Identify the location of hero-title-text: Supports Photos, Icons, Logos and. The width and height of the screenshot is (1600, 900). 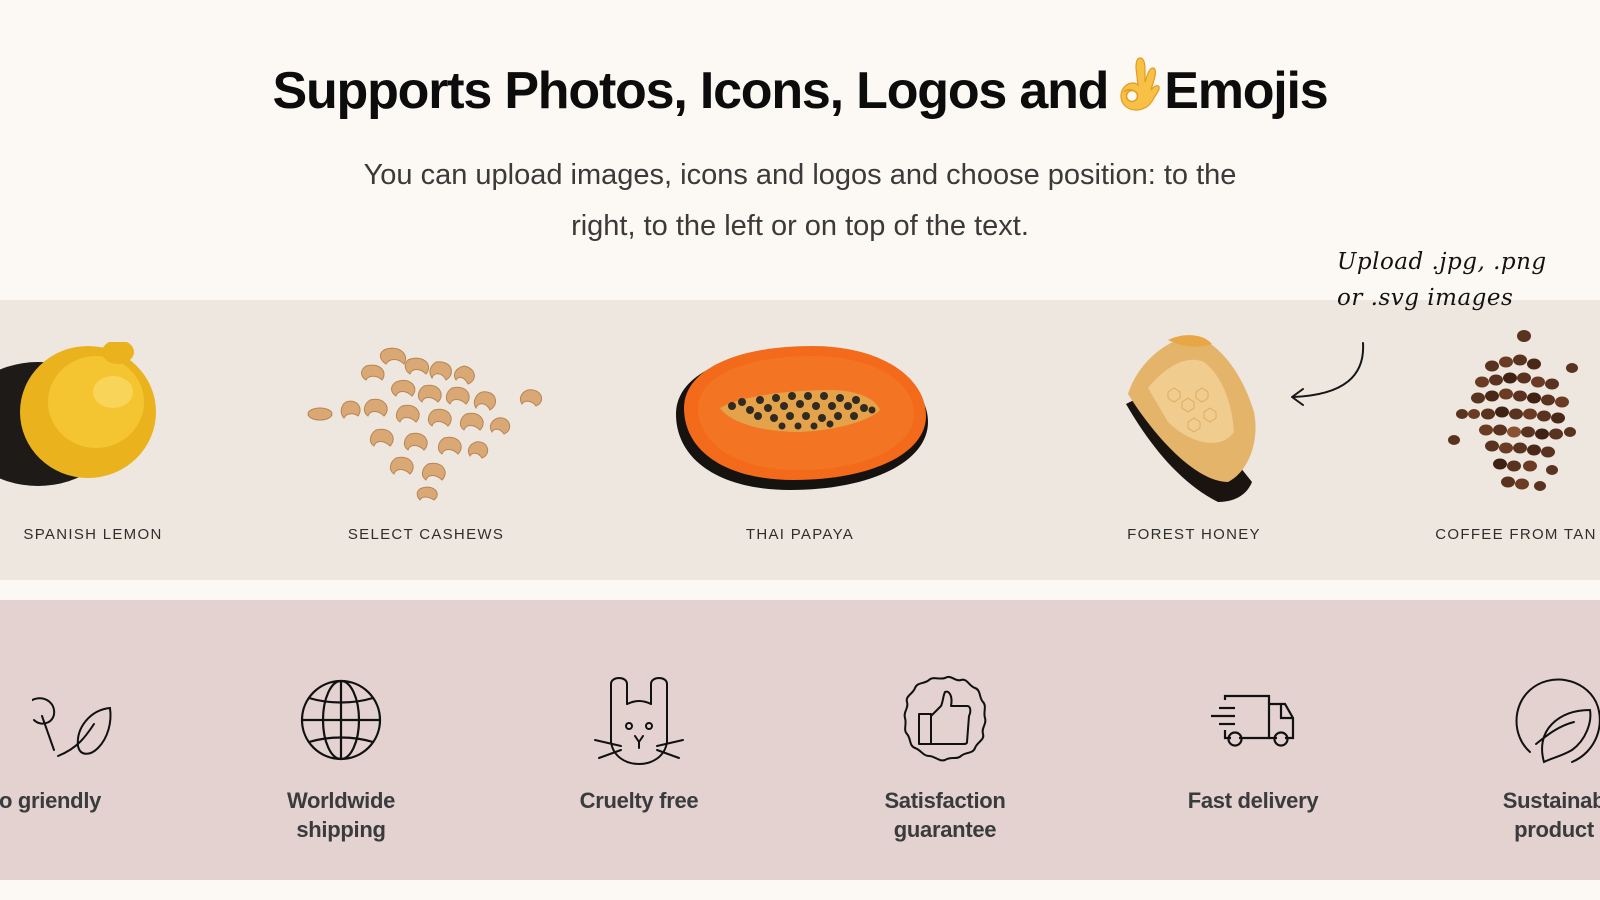
(690, 91).